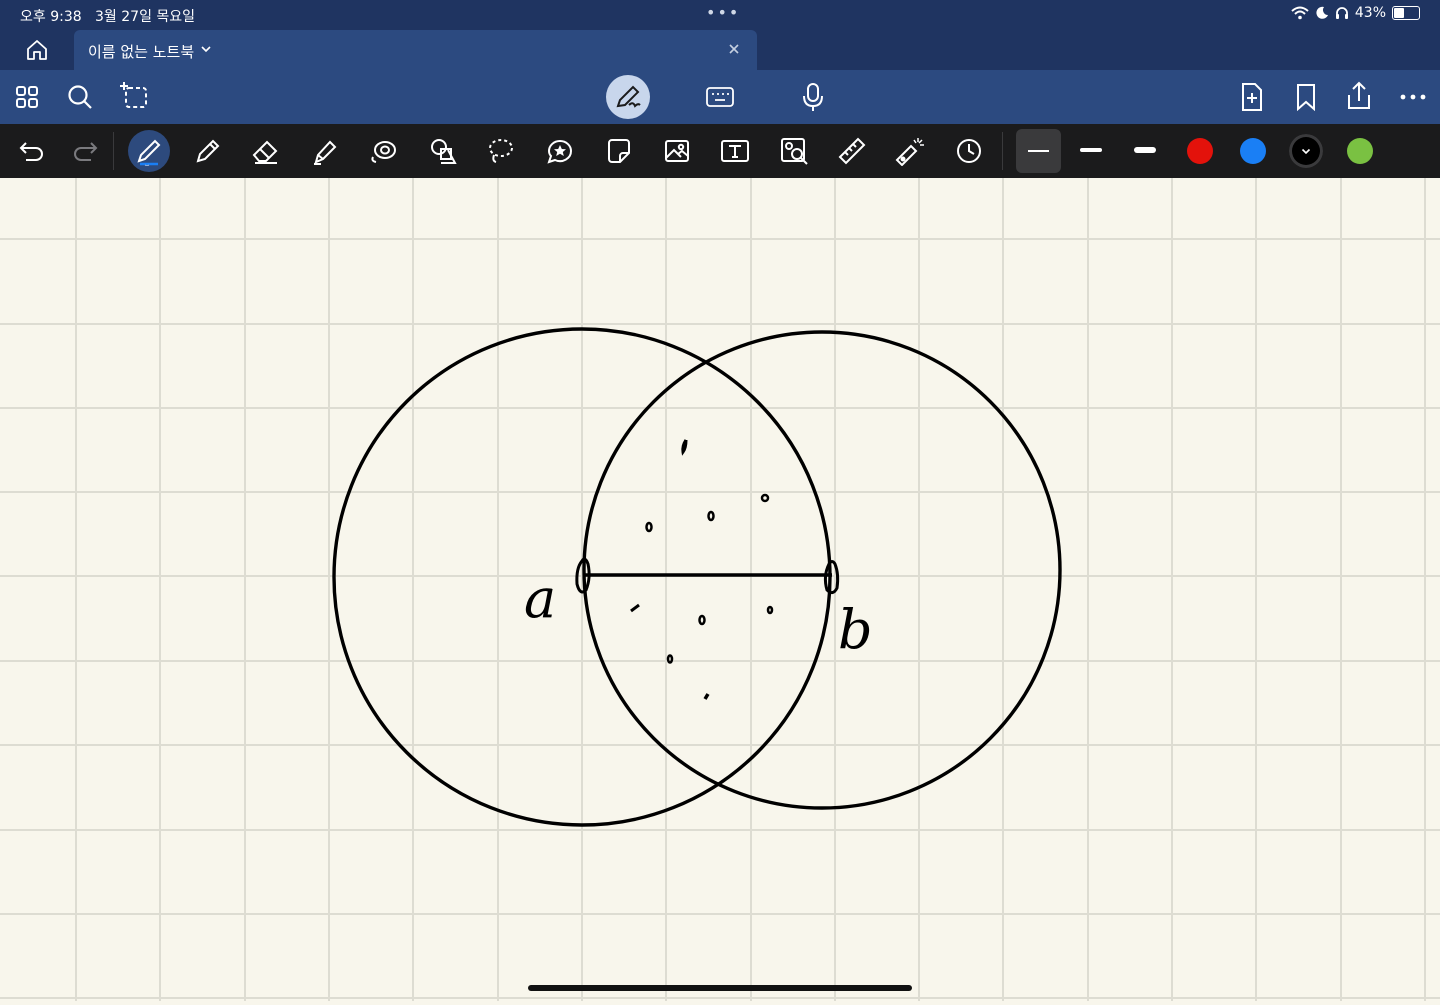 Image resolution: width=1440 pixels, height=1005 pixels. I want to click on lasso-tool, so click(501, 151).